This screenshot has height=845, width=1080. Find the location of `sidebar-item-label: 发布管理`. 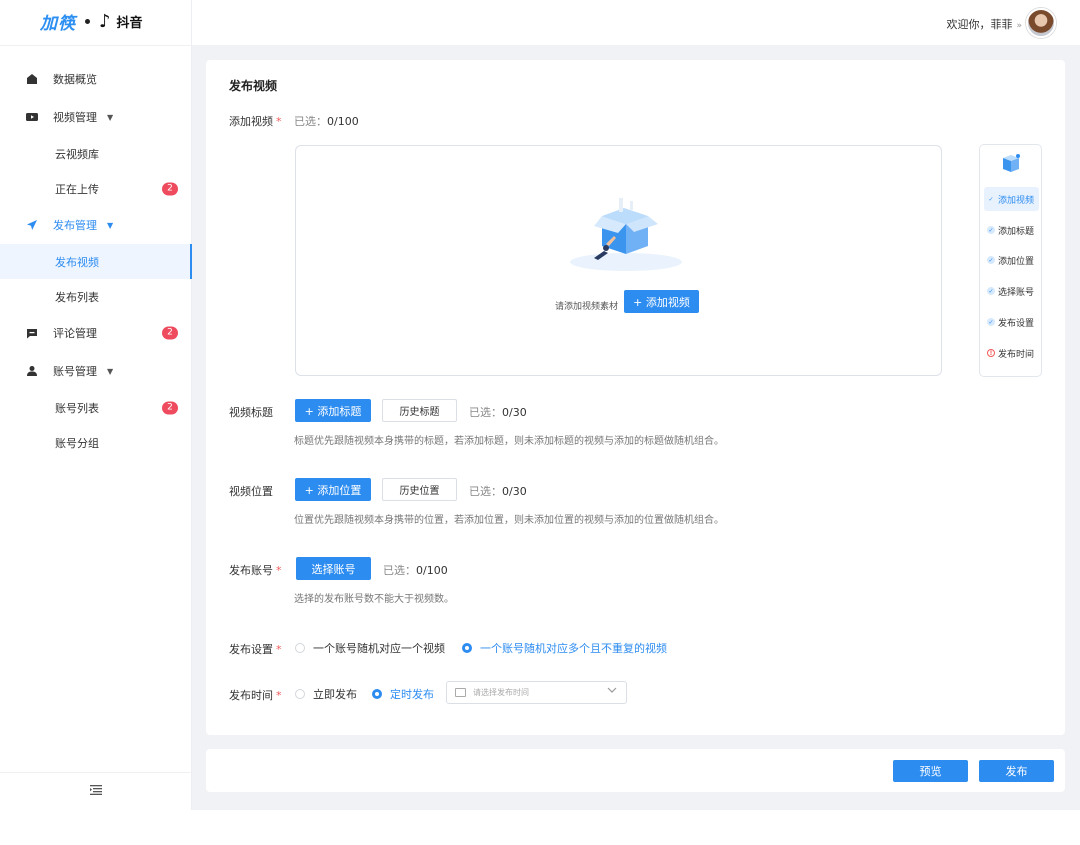

sidebar-item-label: 发布管理 is located at coordinates (75, 225).